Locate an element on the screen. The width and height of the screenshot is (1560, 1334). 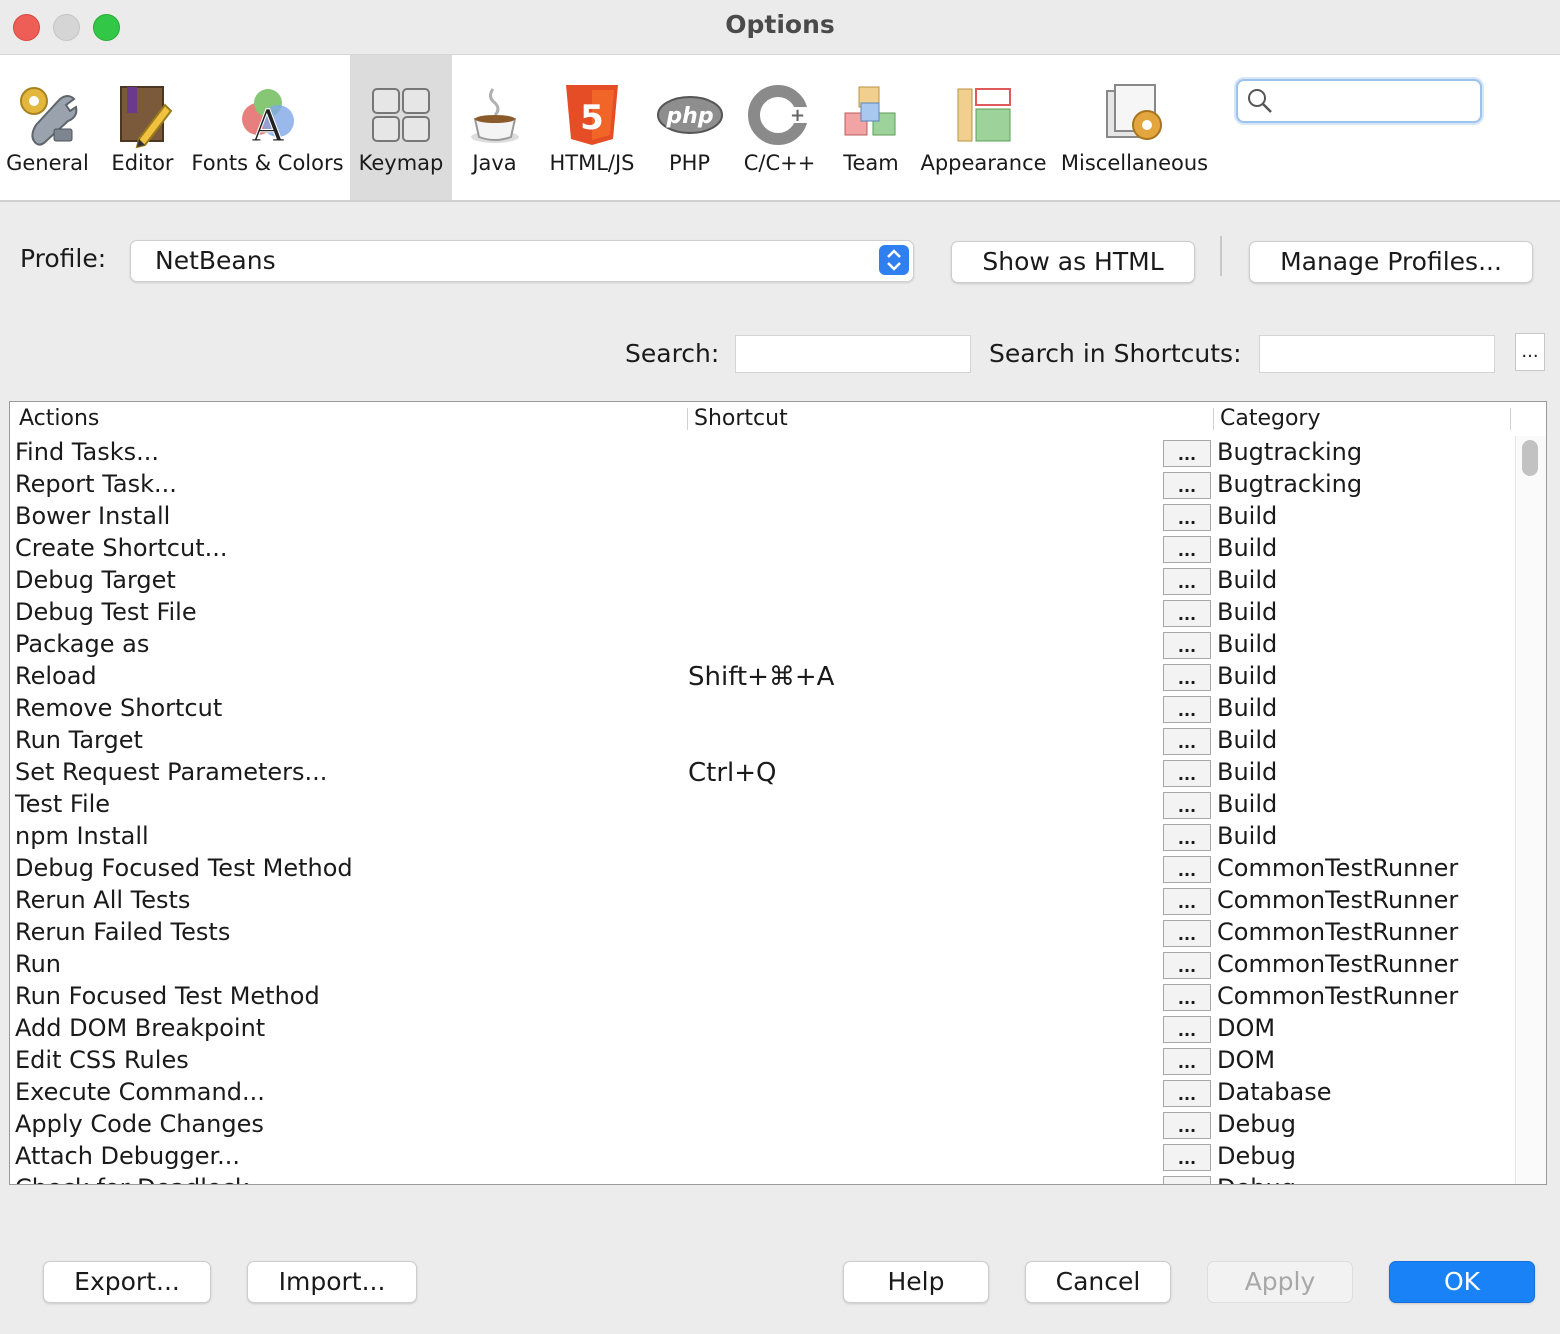
tab-appearance-label: Appearance is located at coordinates (983, 163).